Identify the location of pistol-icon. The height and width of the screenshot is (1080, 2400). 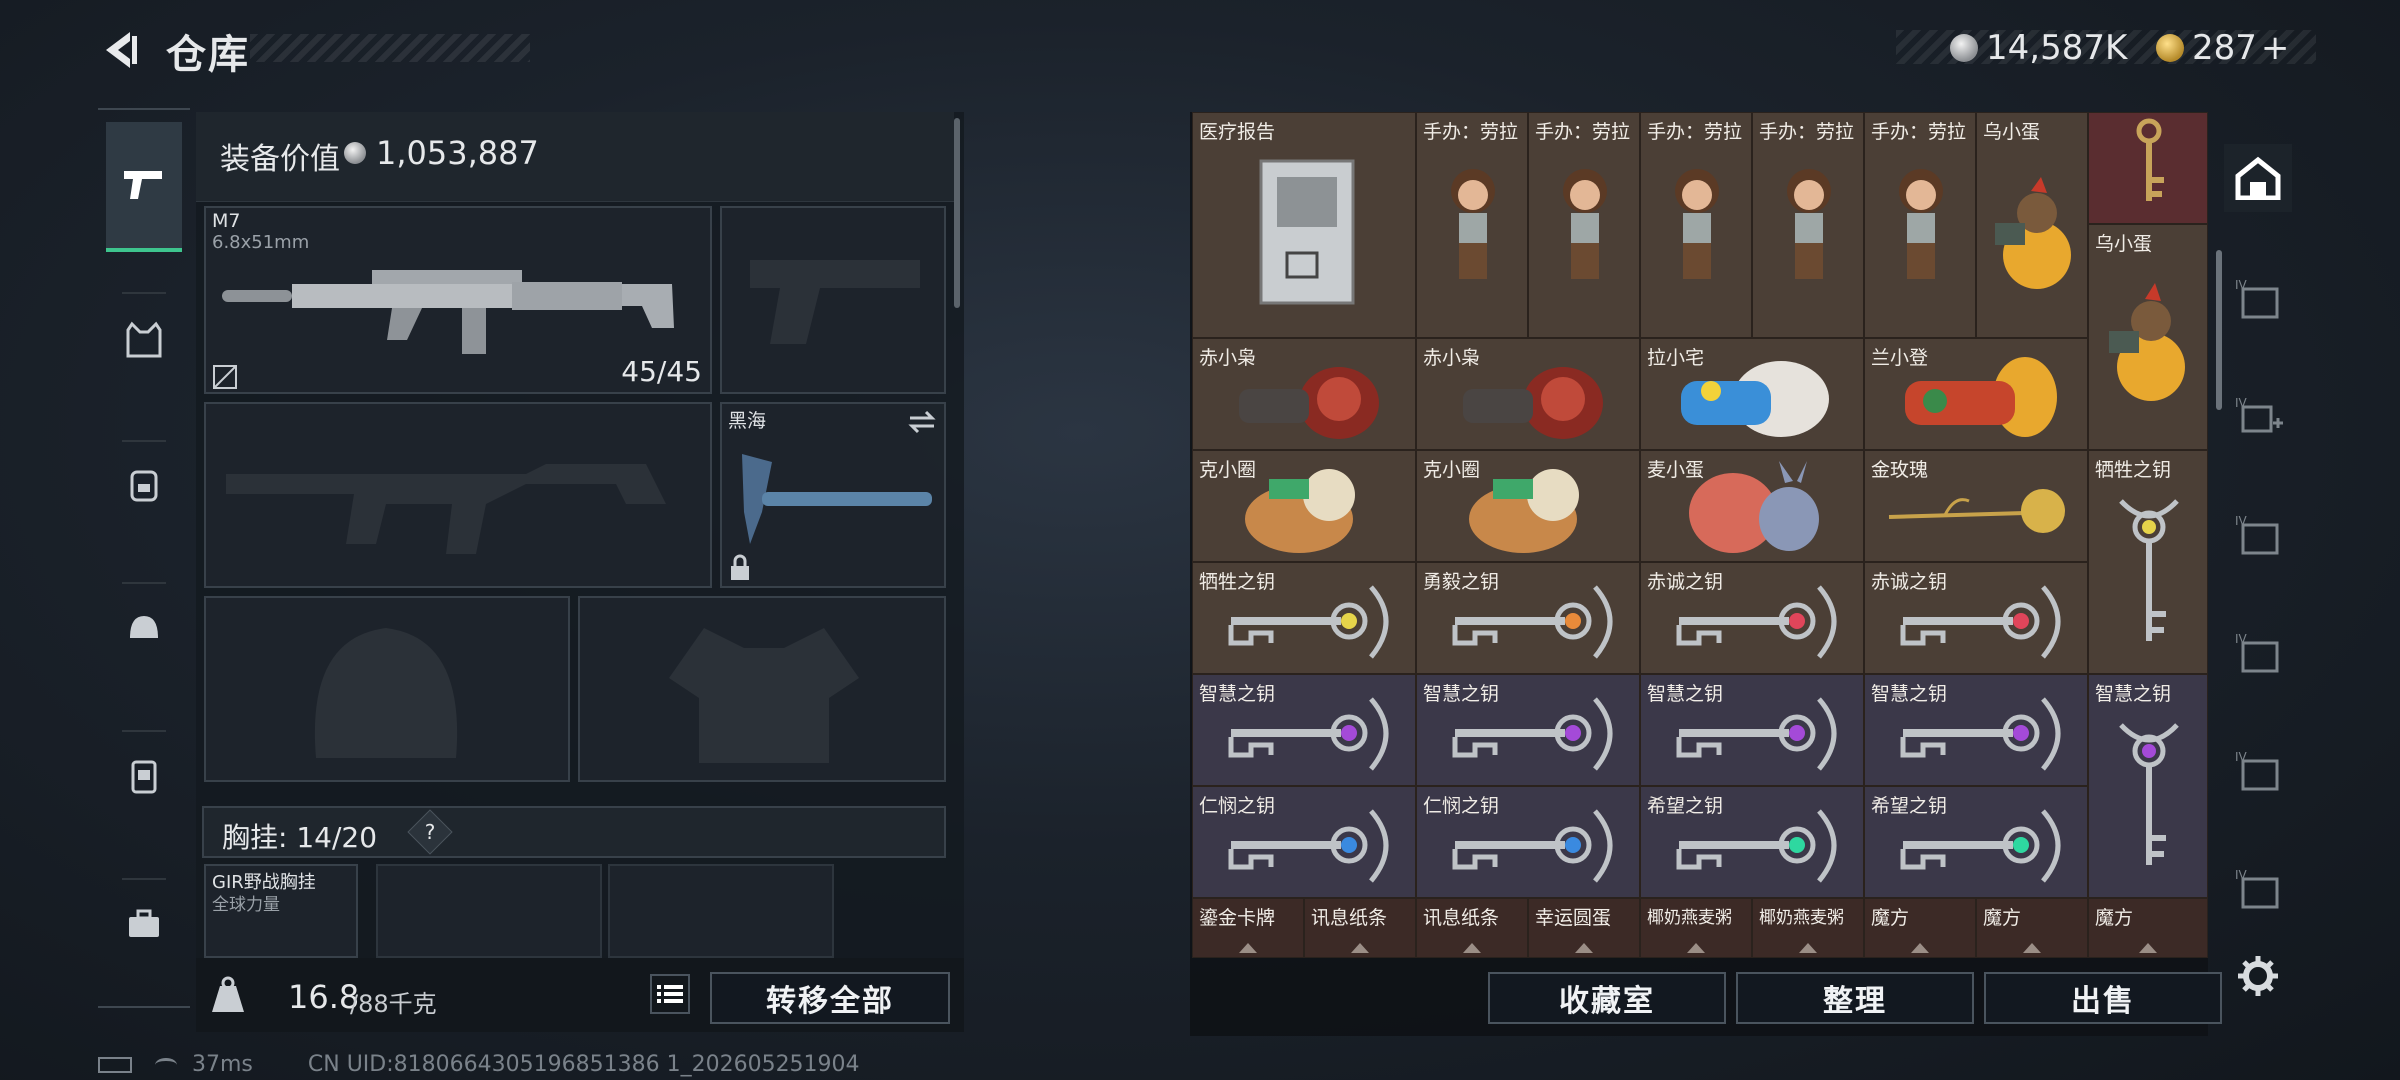
(143, 185).